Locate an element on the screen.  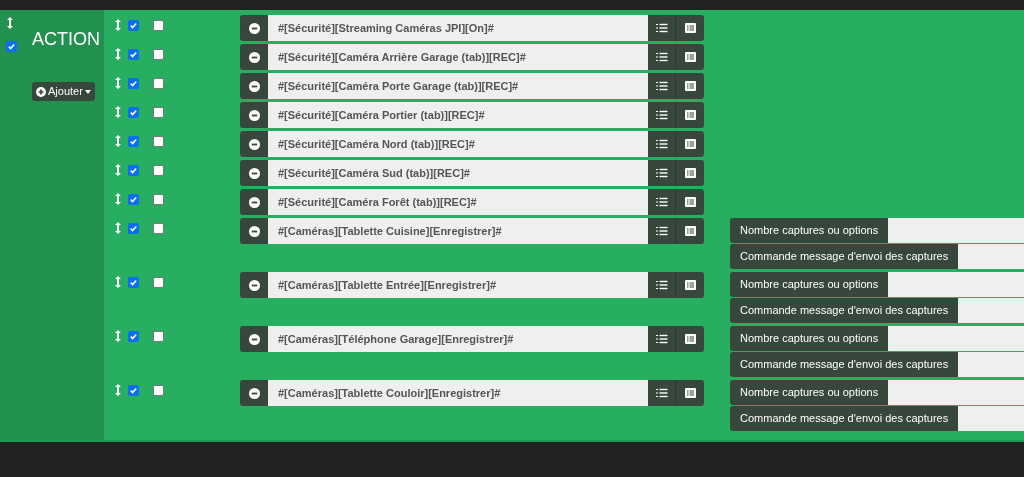
command-field: #[Caméras][Tablette Entrée][Enregistrer]# is located at coordinates (458, 285).